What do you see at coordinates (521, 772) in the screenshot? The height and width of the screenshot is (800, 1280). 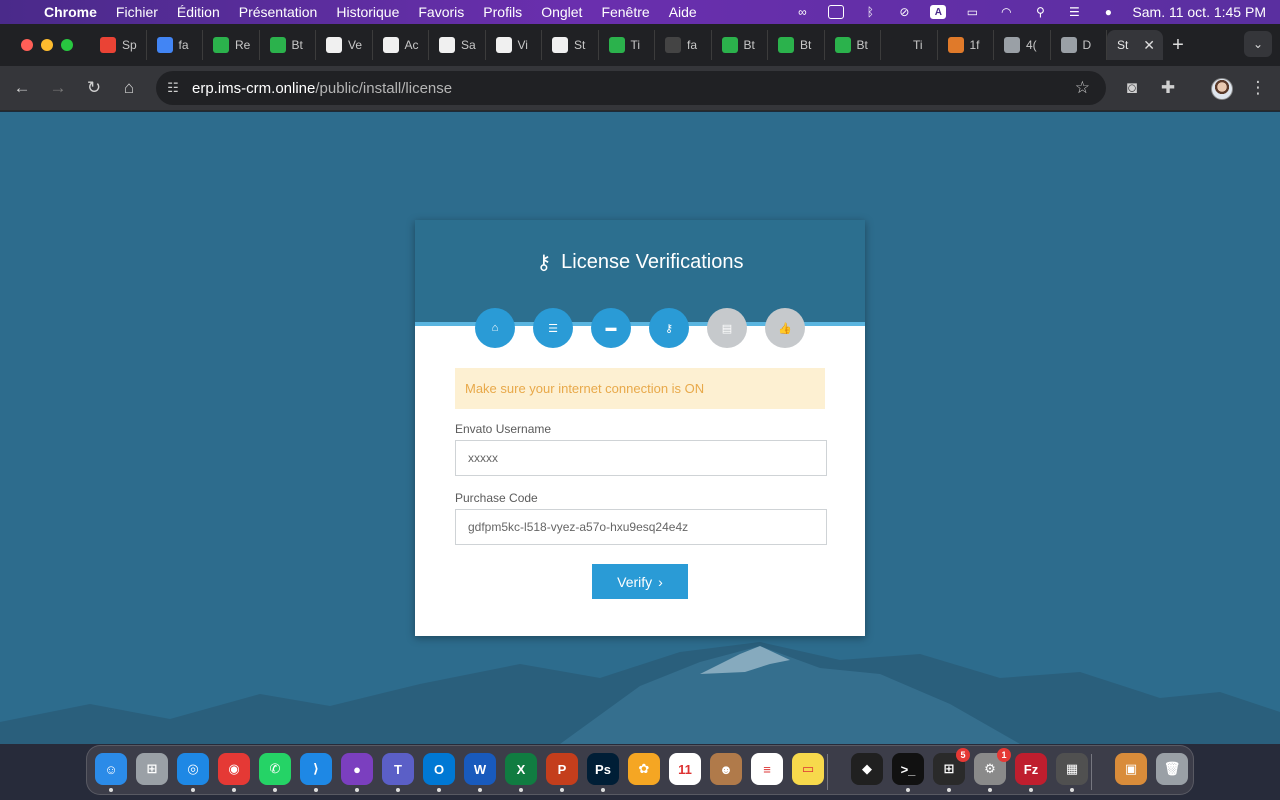 I see `excel-icon: X` at bounding box center [521, 772].